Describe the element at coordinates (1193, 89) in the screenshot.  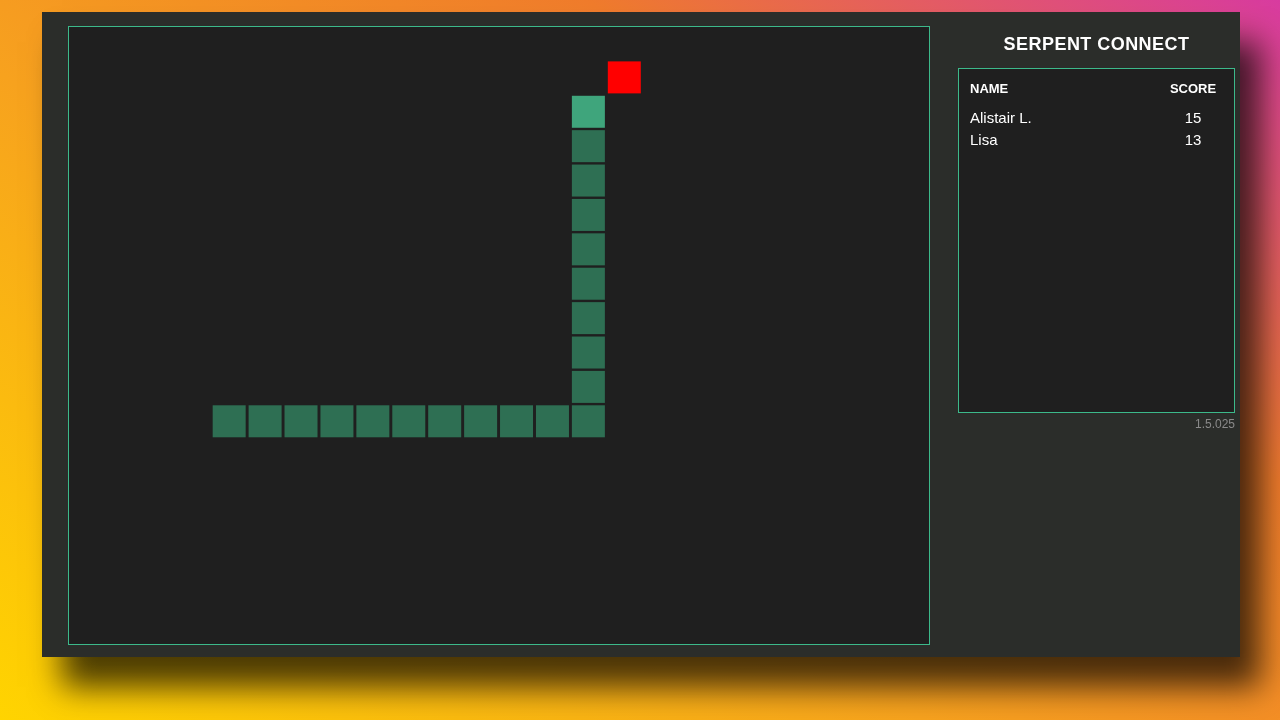
I see `column-header: SCORE` at that location.